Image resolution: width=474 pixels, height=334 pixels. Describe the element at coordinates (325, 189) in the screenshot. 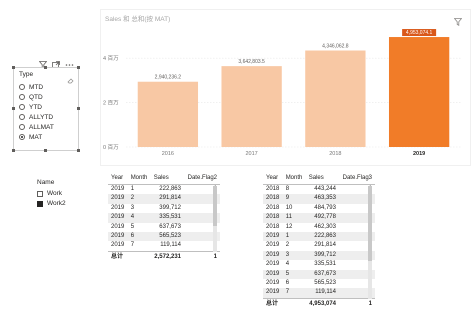

I see `table-cell: 443,244` at that location.